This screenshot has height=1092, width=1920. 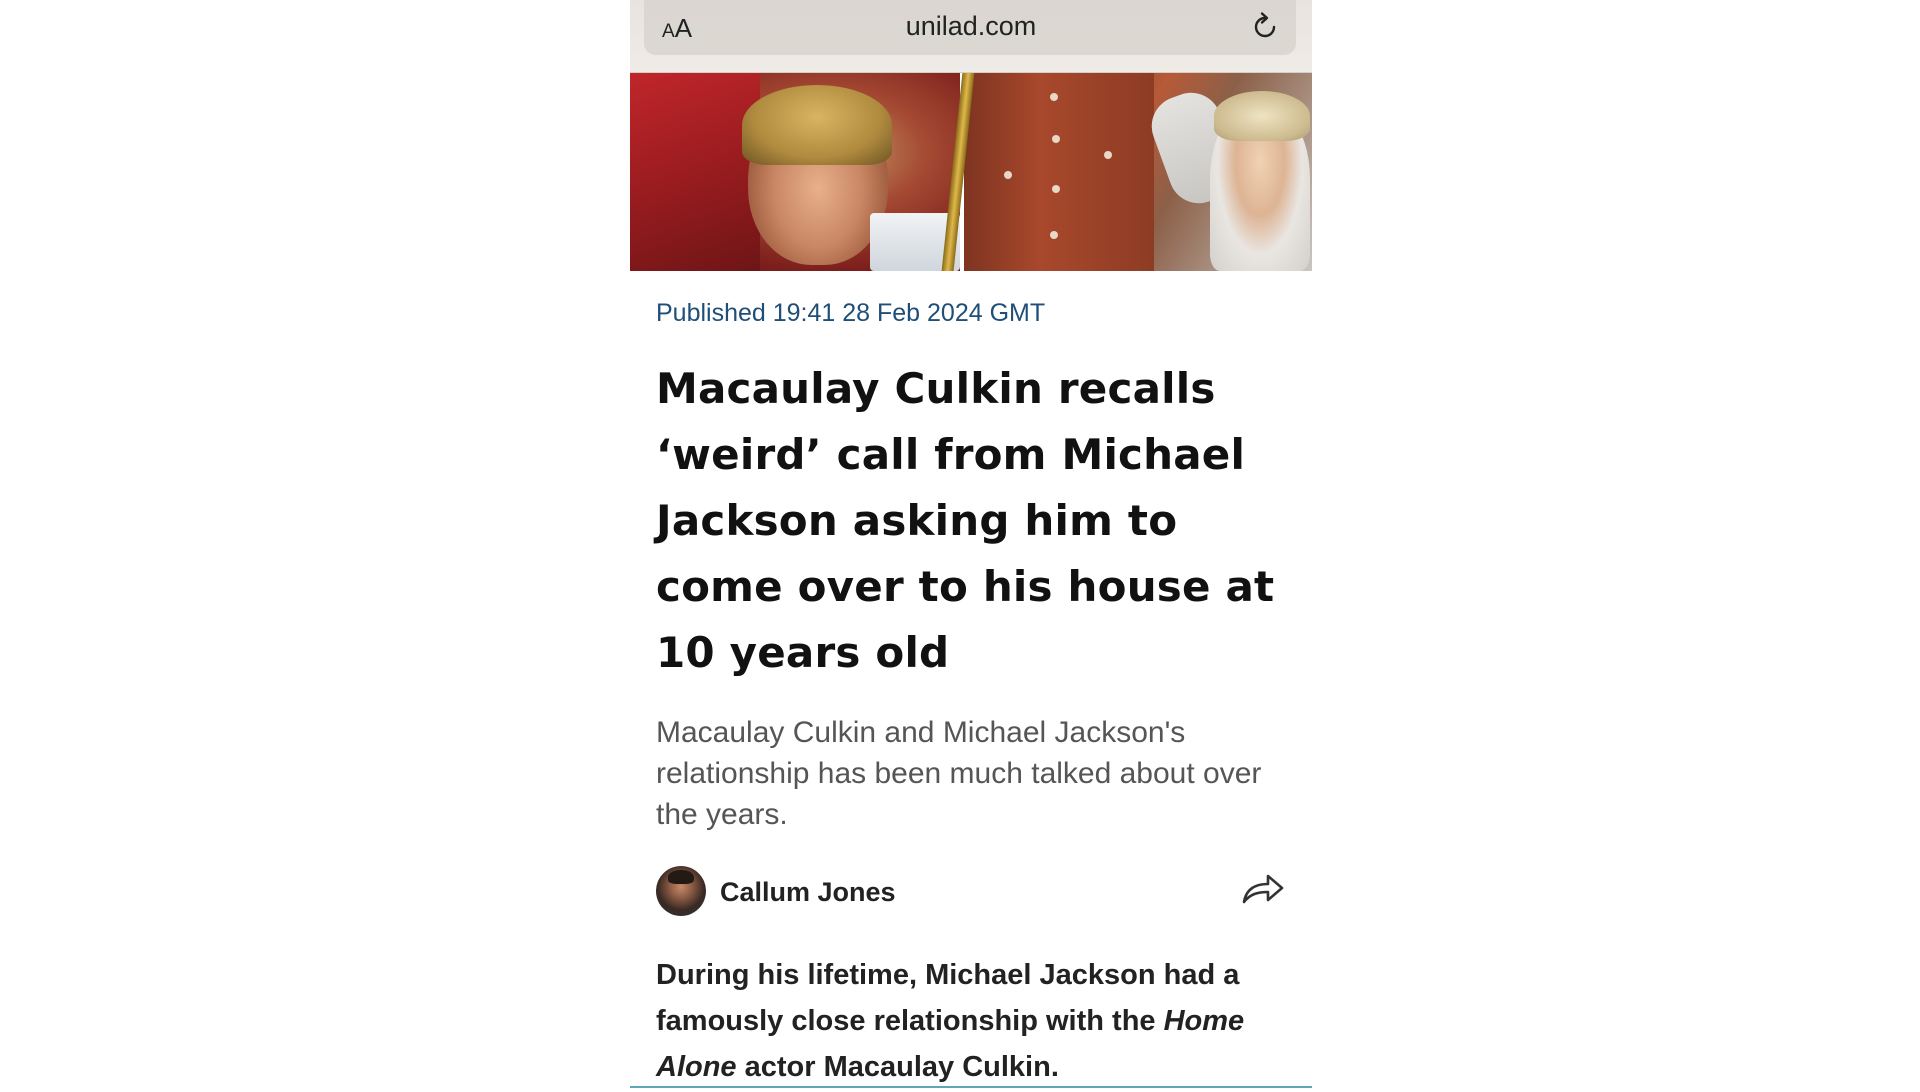 What do you see at coordinates (808, 892) in the screenshot?
I see `author-name: Callum Jones` at bounding box center [808, 892].